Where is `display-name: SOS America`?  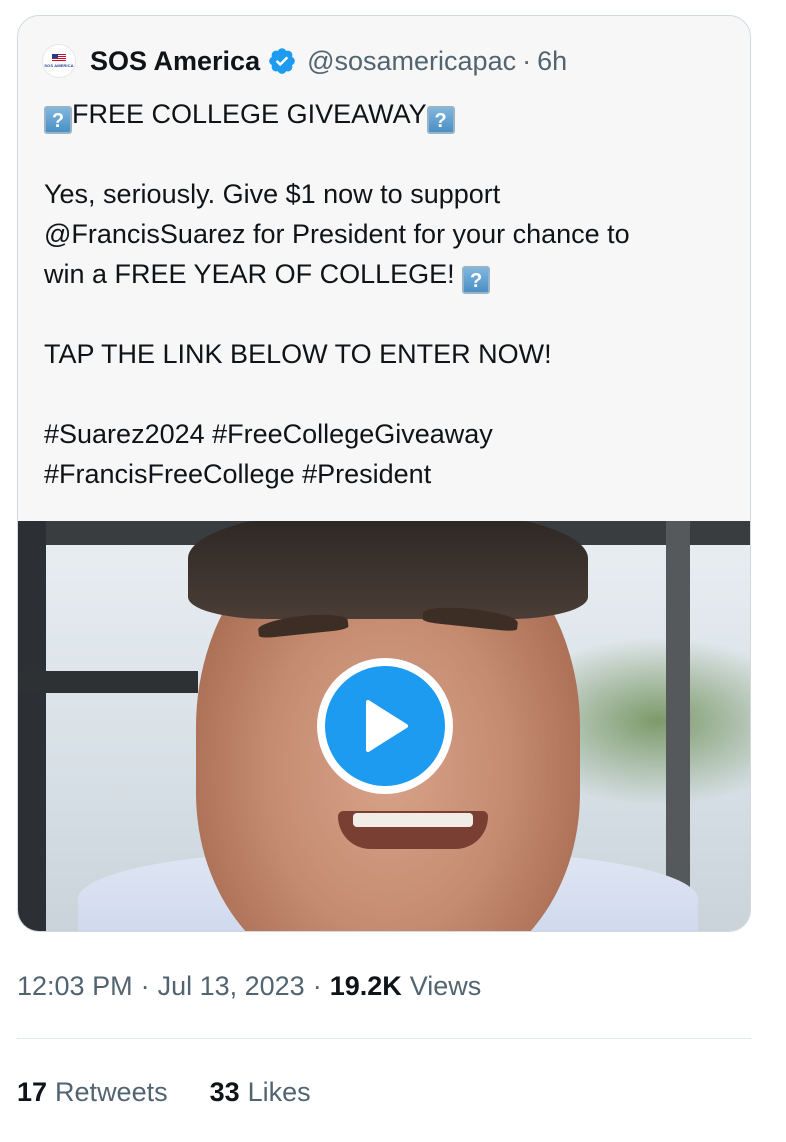 display-name: SOS America is located at coordinates (175, 61).